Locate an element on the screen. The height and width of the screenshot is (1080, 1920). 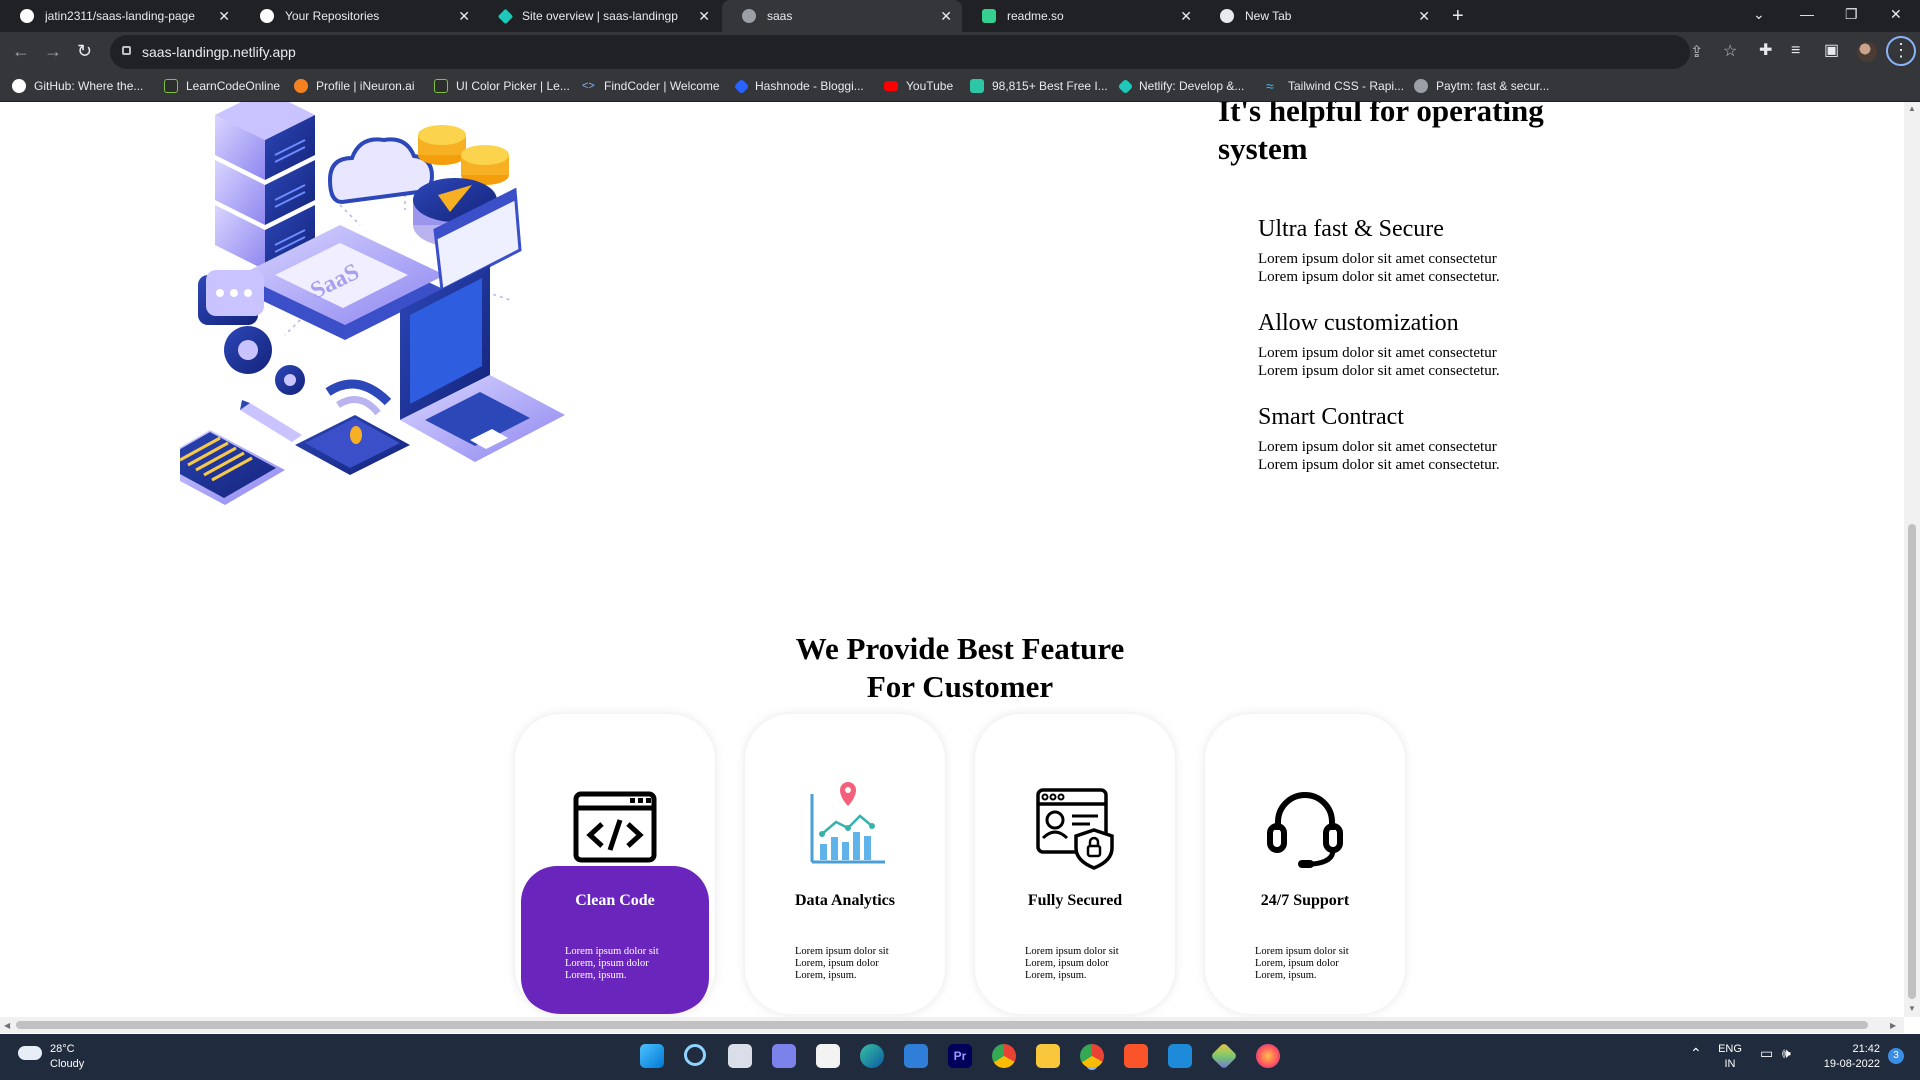
file-explorer-icon is located at coordinates (1048, 1056).